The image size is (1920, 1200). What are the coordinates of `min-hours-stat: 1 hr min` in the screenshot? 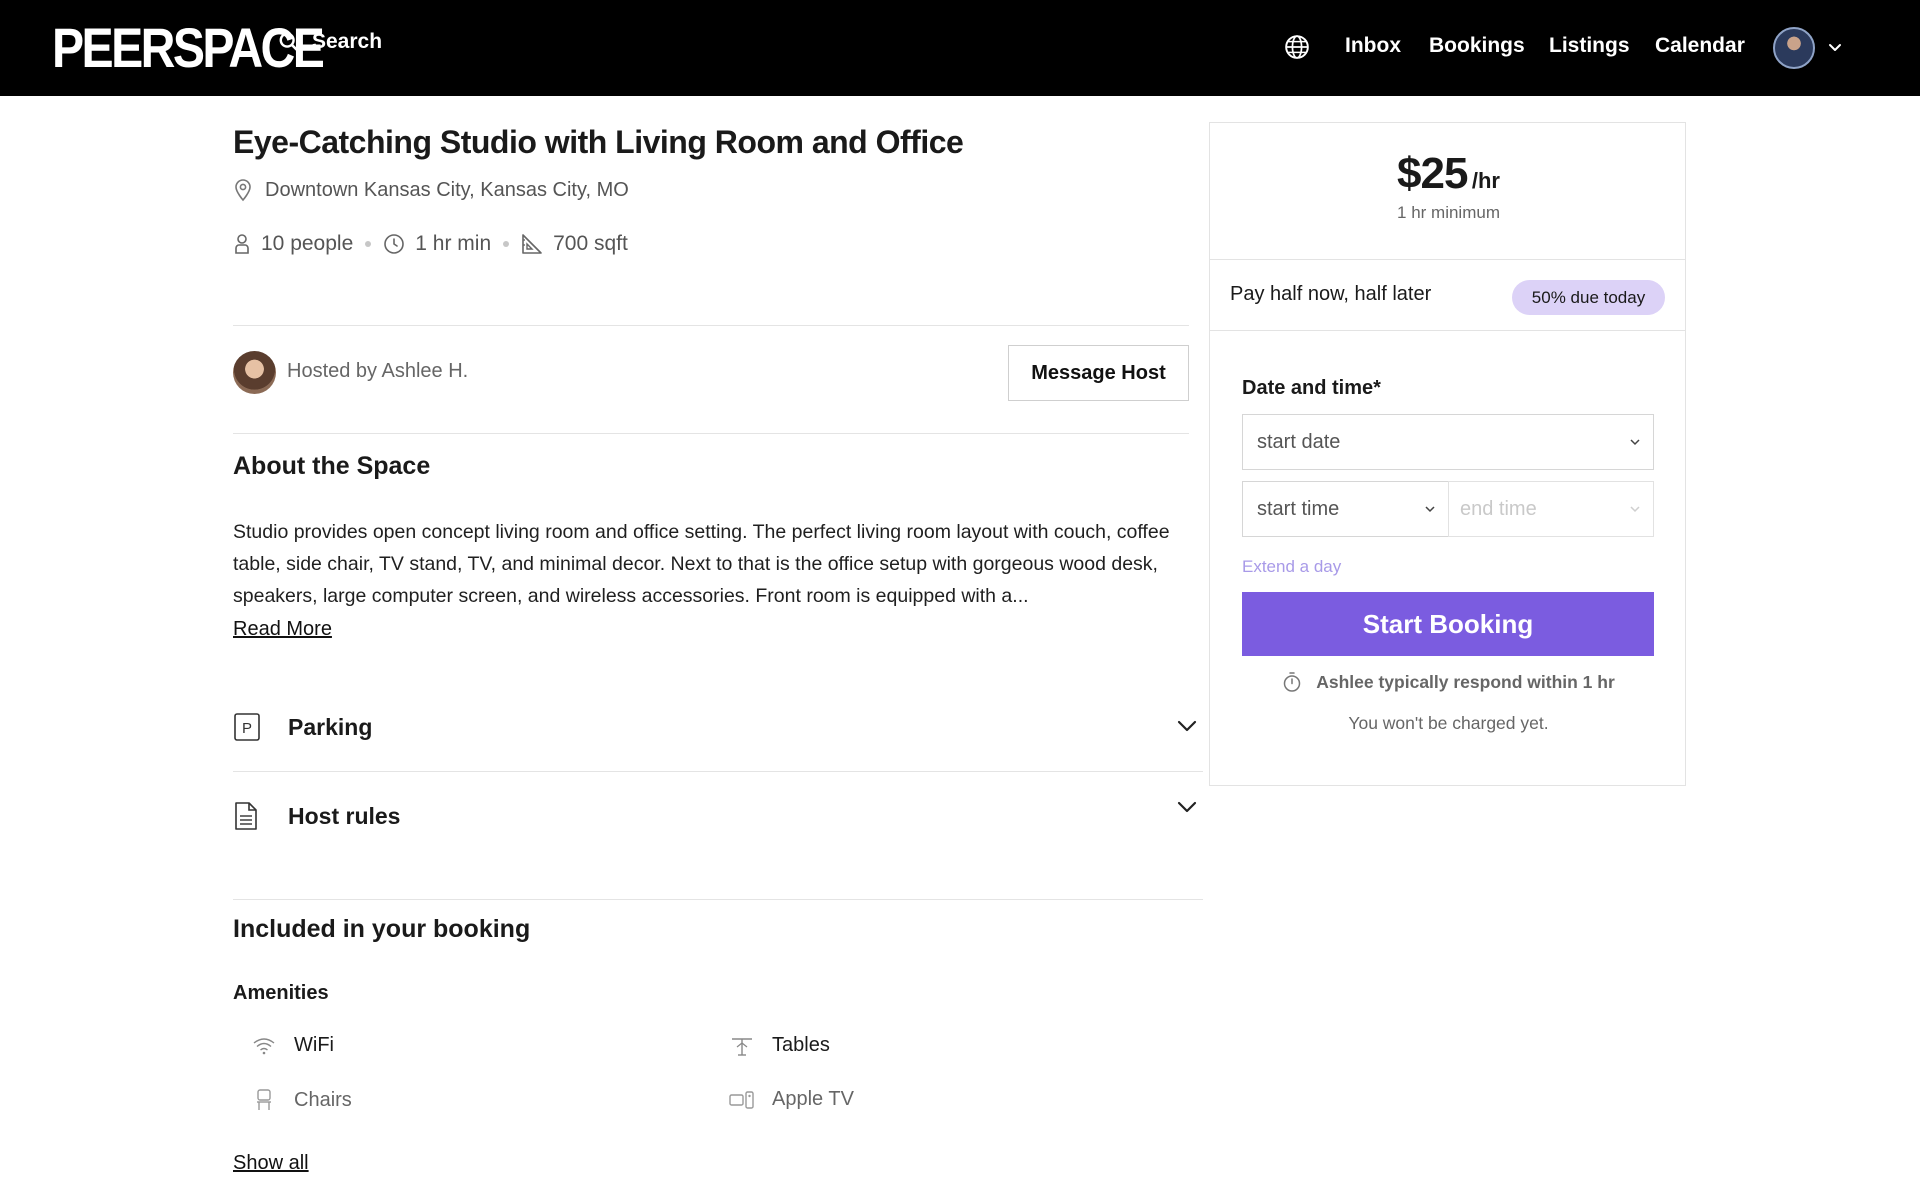 It's located at (437, 244).